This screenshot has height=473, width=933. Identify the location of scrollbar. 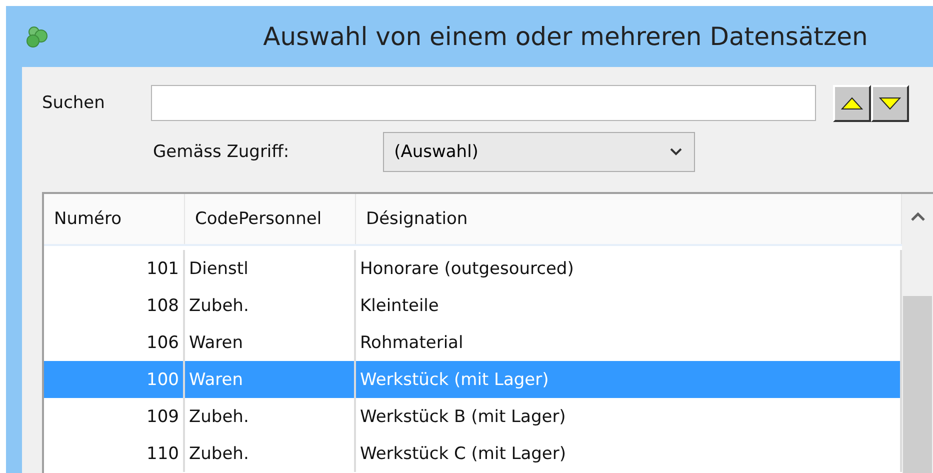
(917, 333).